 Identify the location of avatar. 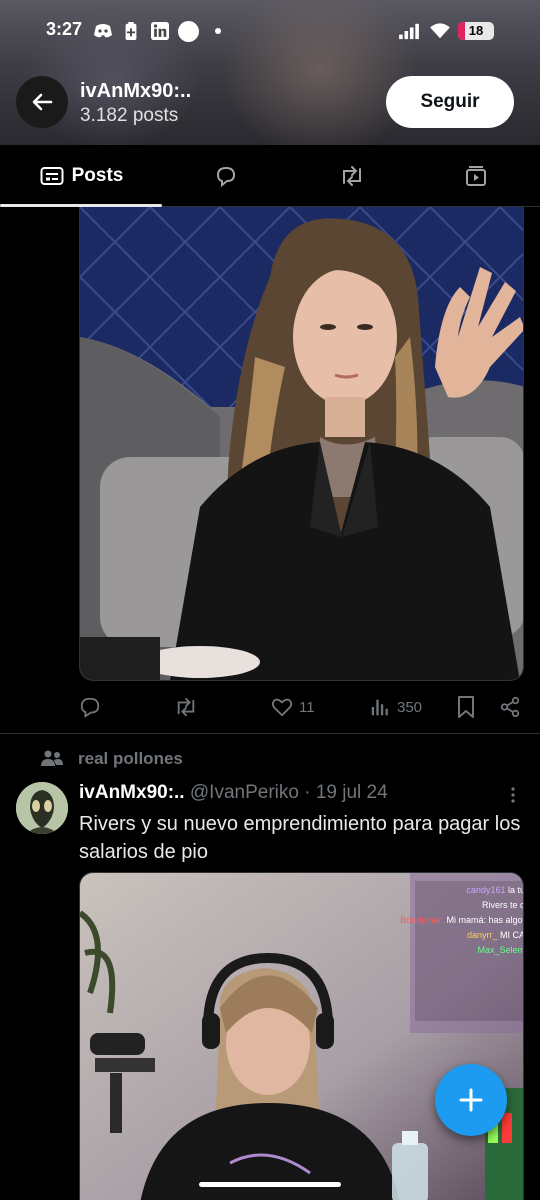
(42, 808).